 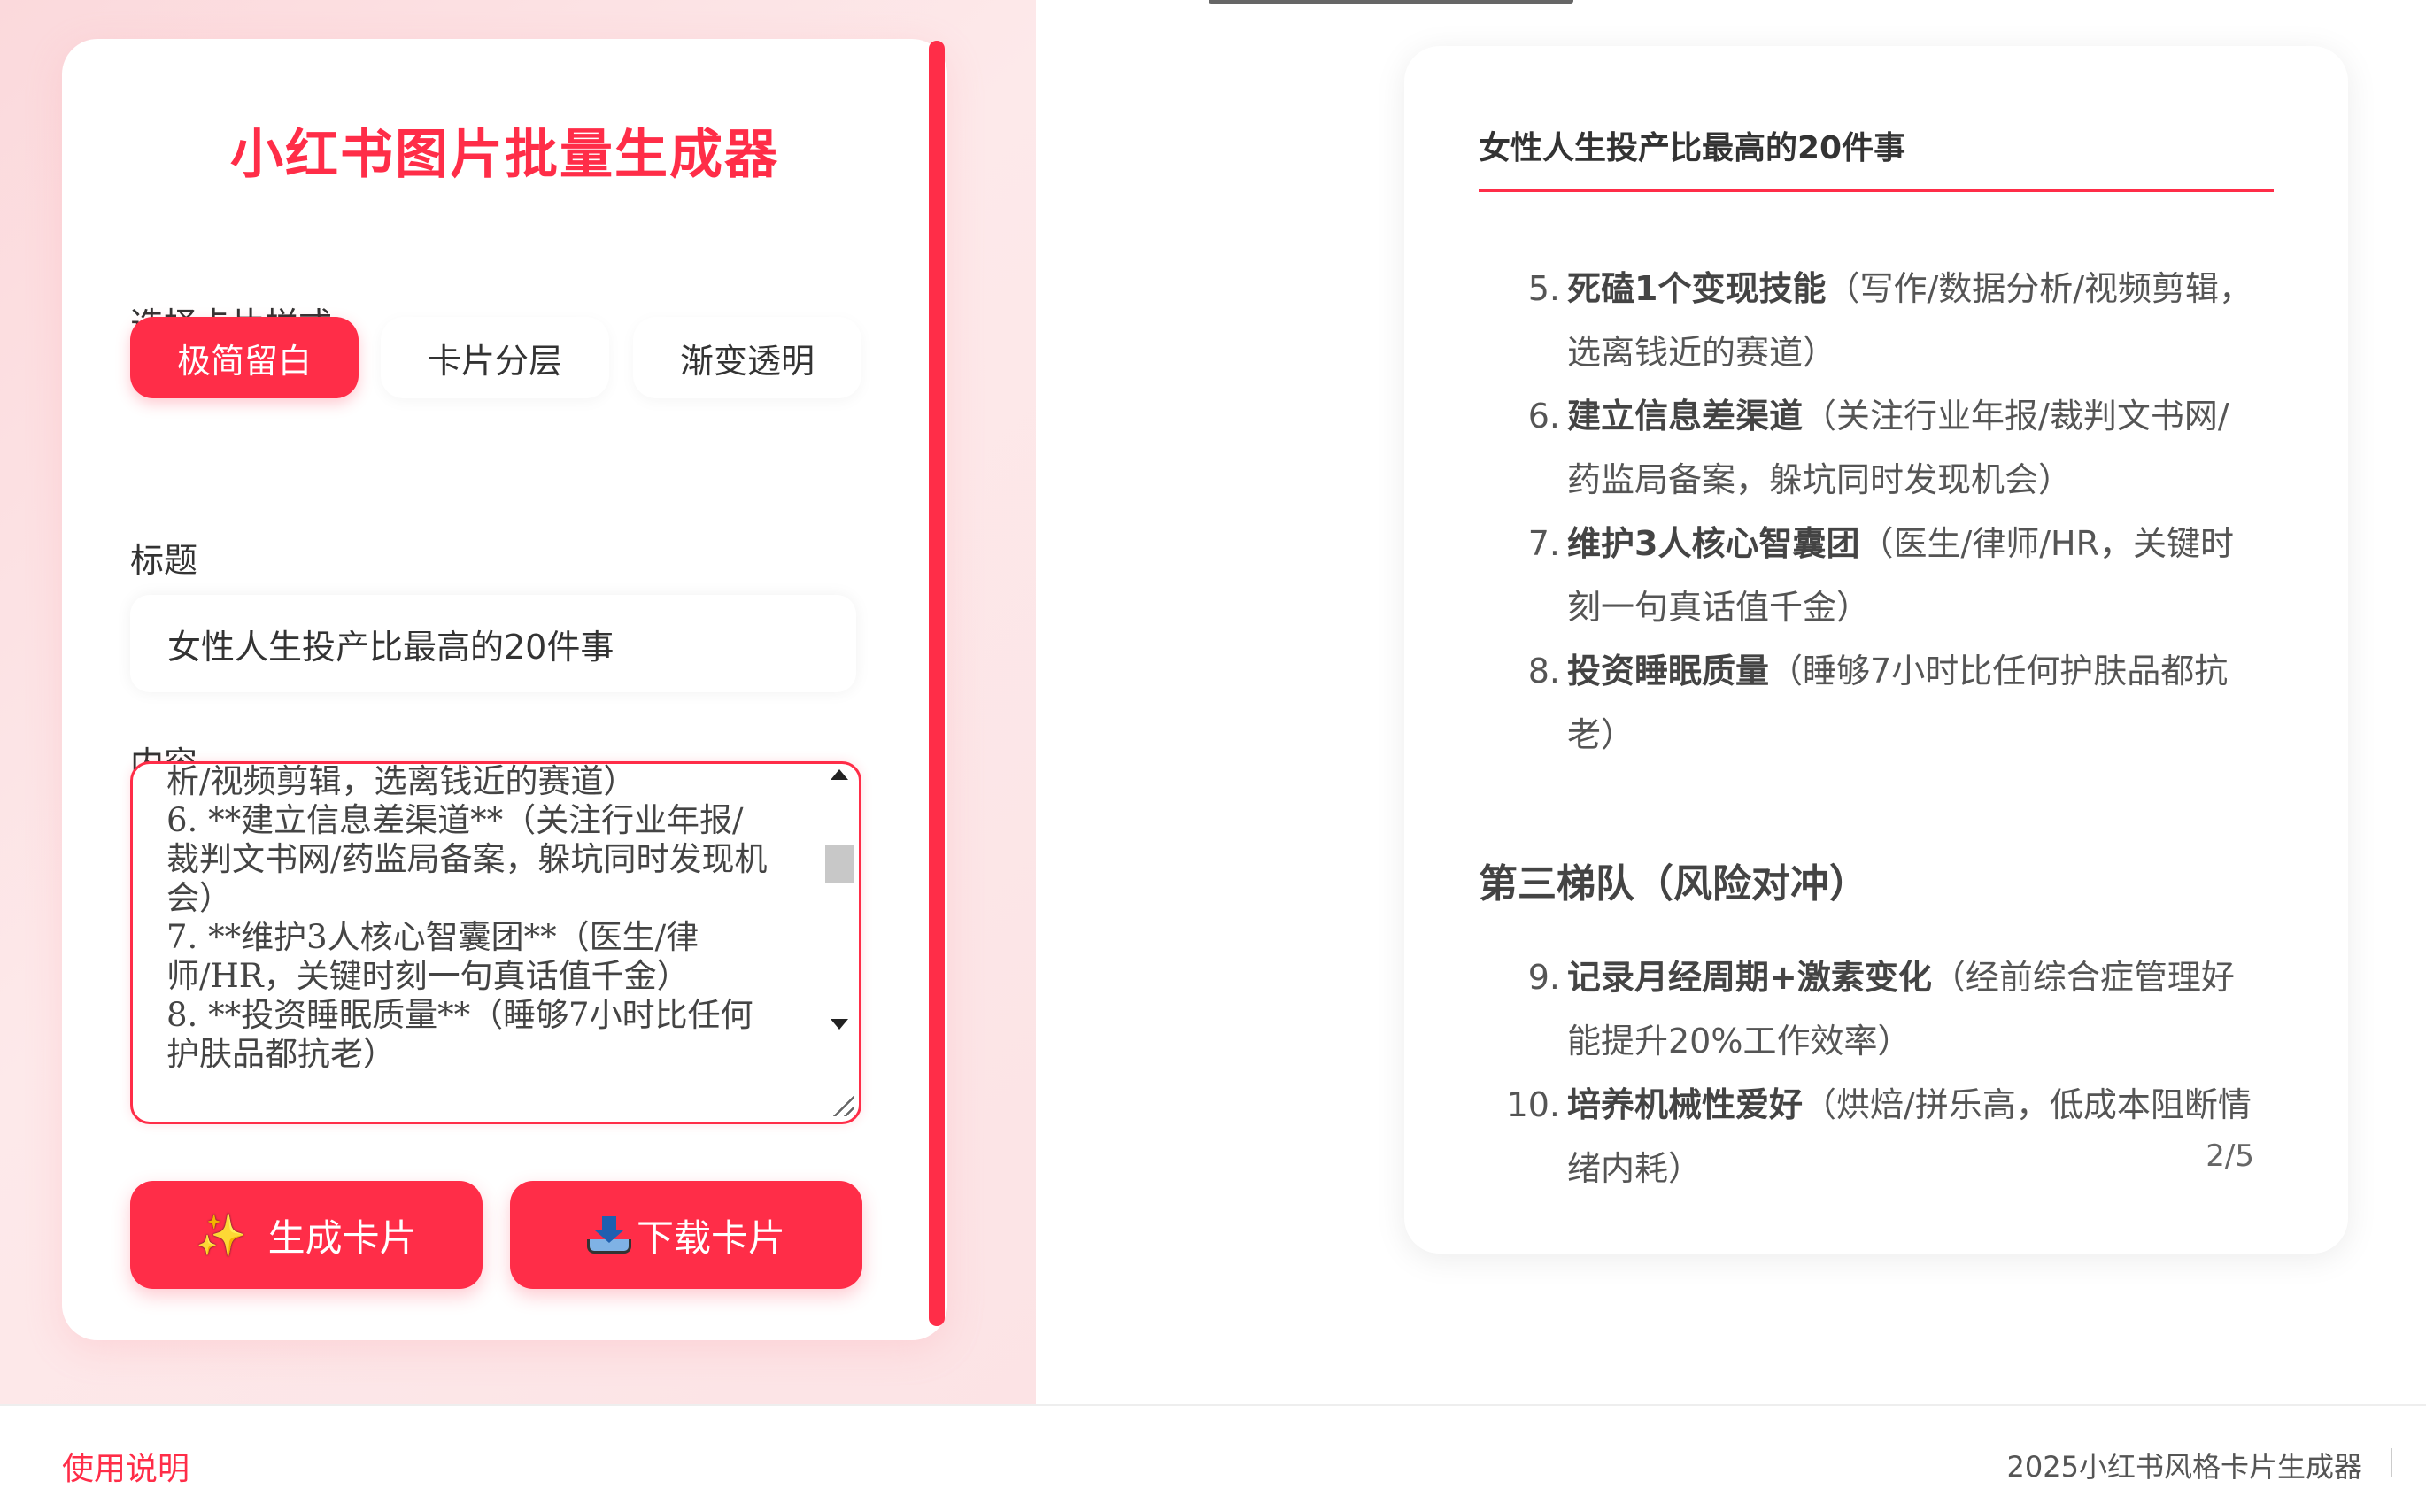 What do you see at coordinates (840, 774) in the screenshot?
I see `scroll-up-arrow-icon` at bounding box center [840, 774].